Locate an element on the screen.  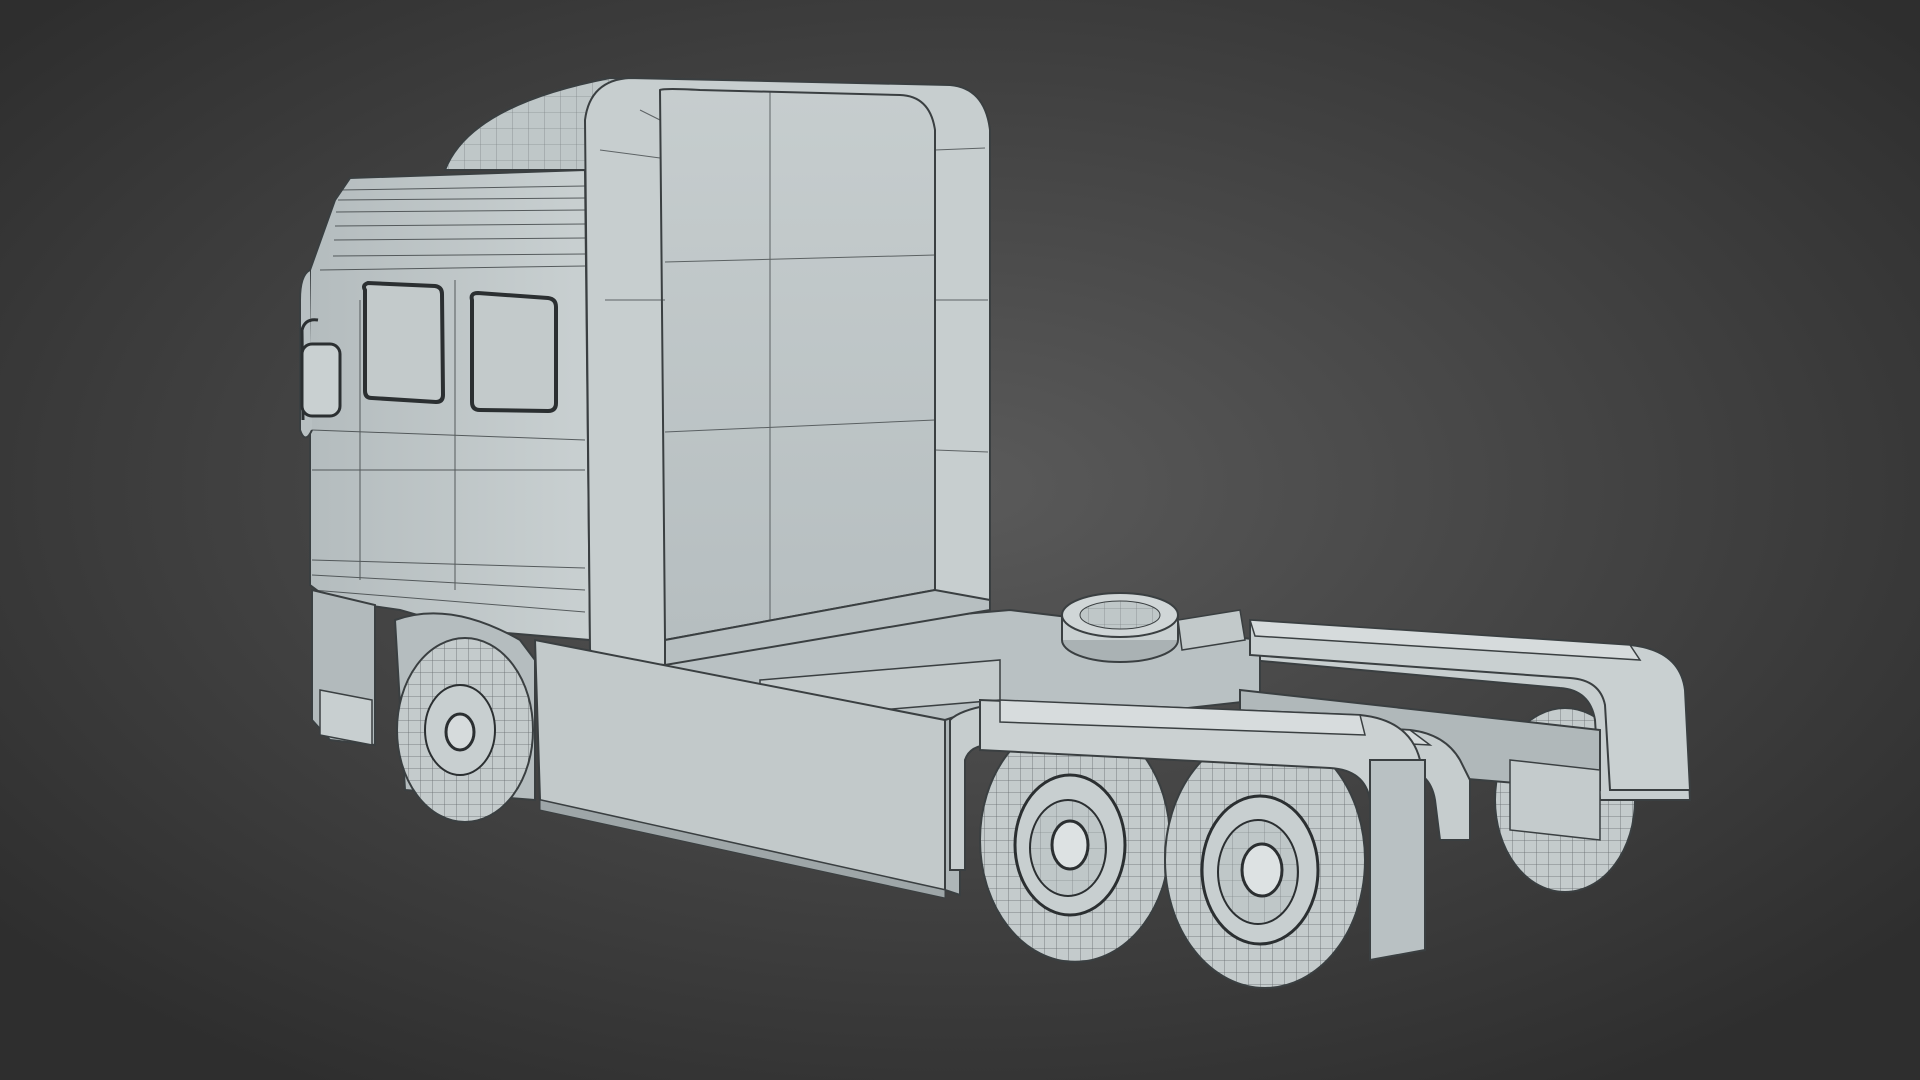
cab-rear-wall is located at coordinates (787, 371).